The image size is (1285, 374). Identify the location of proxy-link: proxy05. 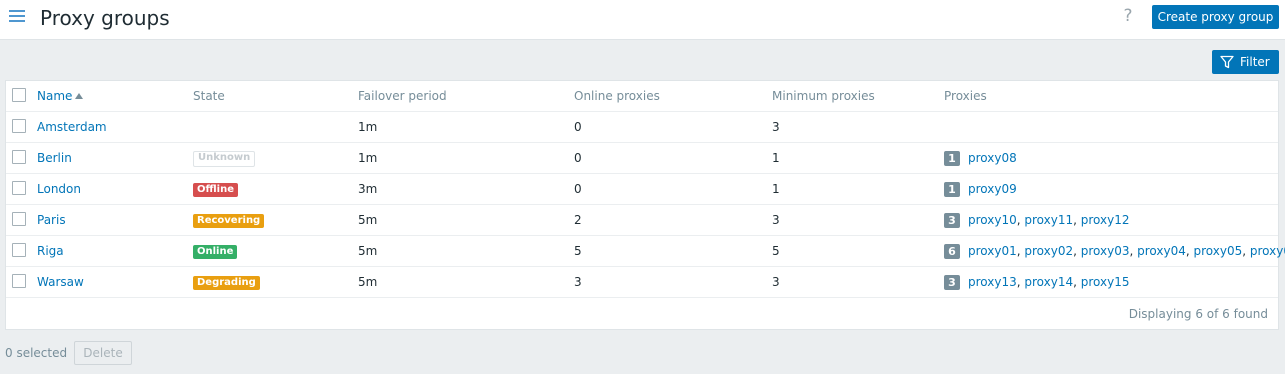
(1218, 251).